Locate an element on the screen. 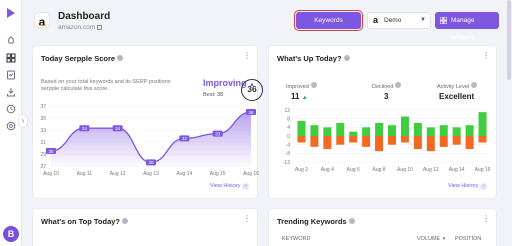  data-label: 36 is located at coordinates (251, 112).